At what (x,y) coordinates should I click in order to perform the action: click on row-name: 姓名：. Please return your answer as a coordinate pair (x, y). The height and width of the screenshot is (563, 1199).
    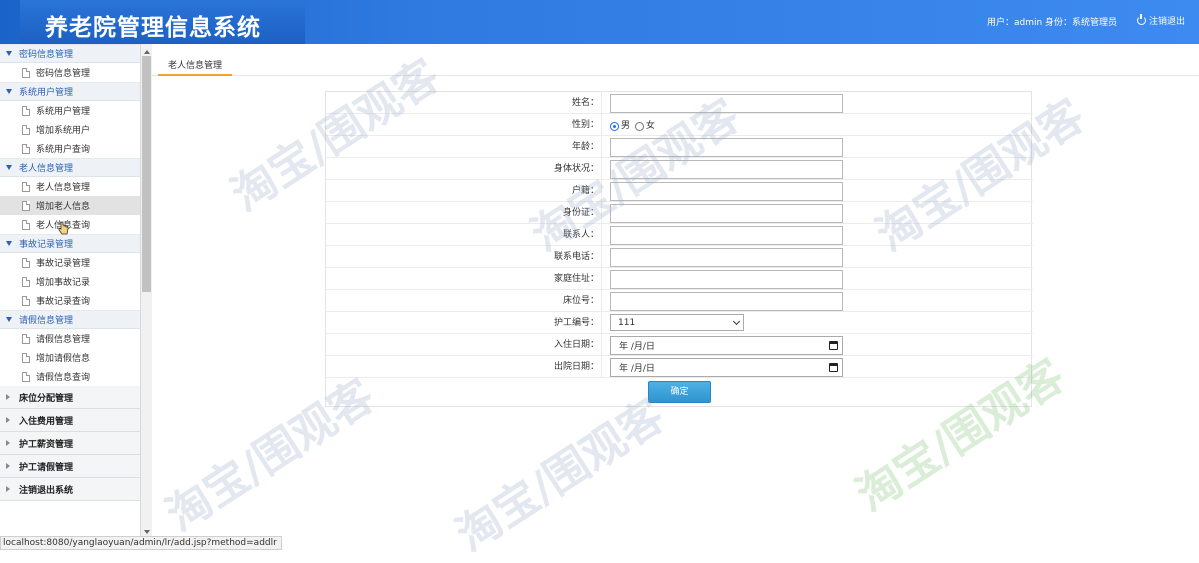
    Looking at the image, I should click on (679, 103).